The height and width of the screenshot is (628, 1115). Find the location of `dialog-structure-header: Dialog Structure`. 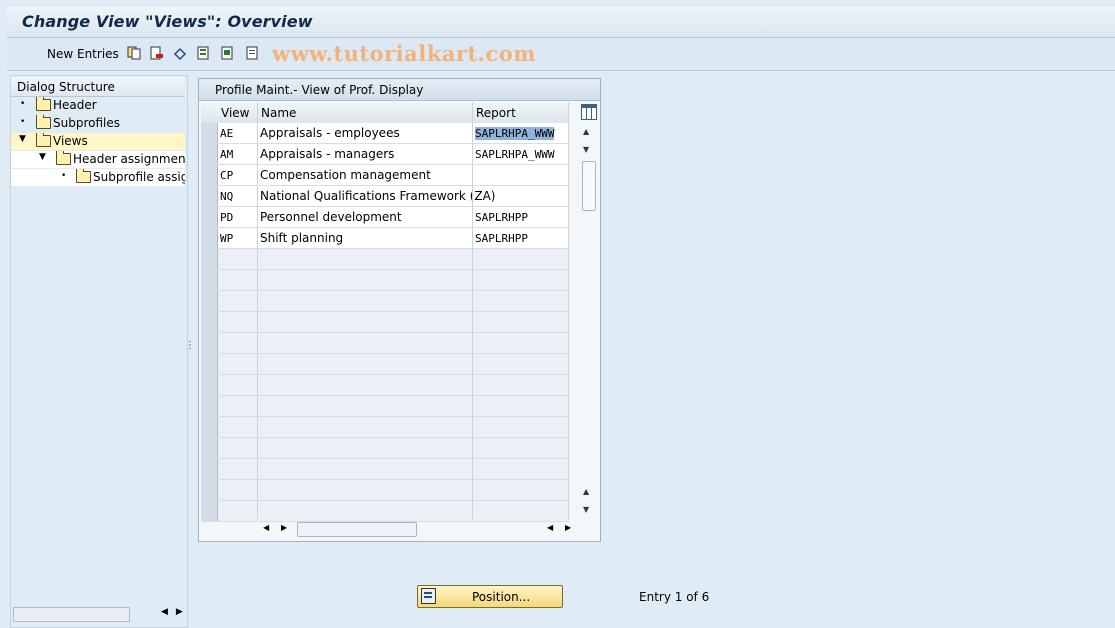

dialog-structure-header: Dialog Structure is located at coordinates (98, 87).